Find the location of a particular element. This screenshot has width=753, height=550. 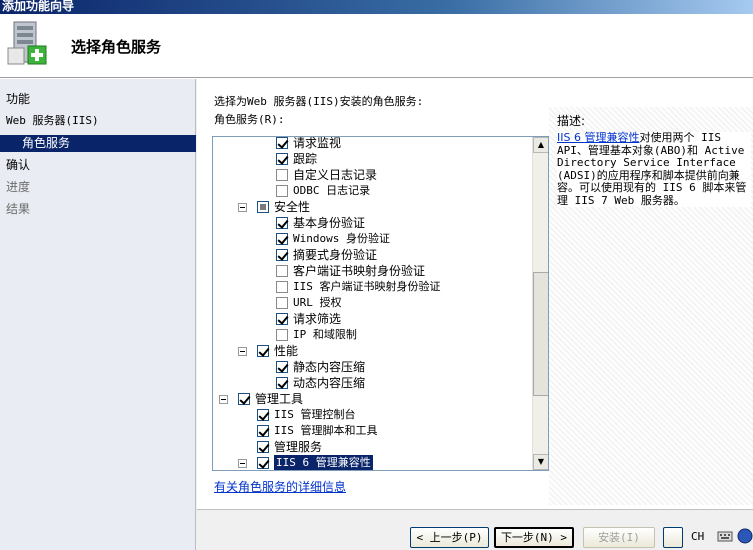

role-service-label: 自定义日志记录 is located at coordinates (335, 175).